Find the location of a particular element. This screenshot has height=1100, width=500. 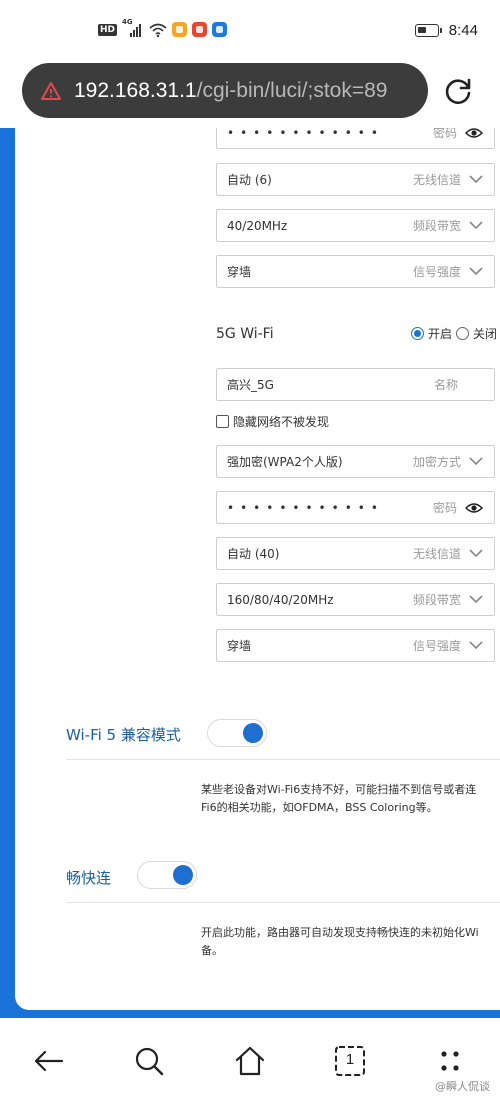

select-value: 强加密(WPA2个人版) is located at coordinates (285, 462).